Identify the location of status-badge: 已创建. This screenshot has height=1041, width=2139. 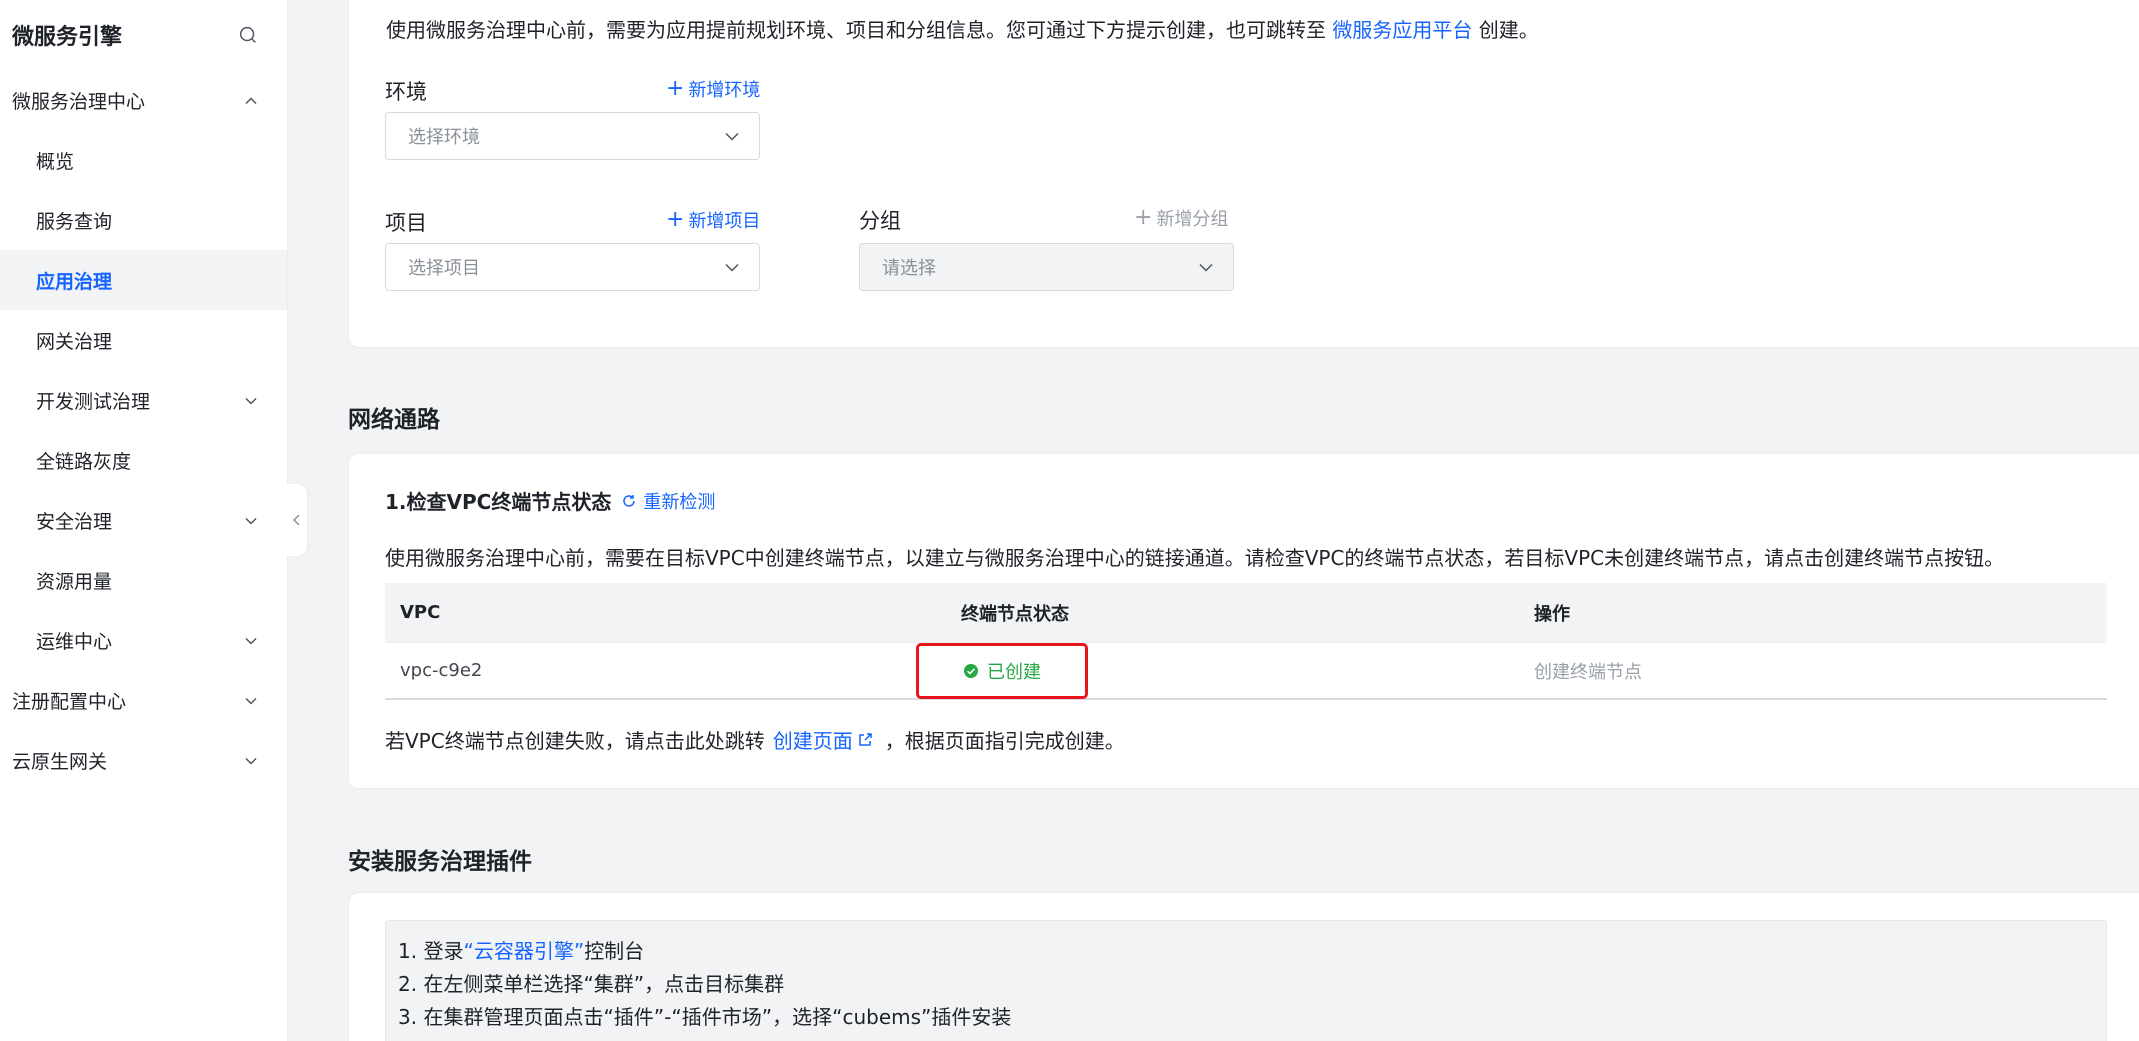
(1002, 670).